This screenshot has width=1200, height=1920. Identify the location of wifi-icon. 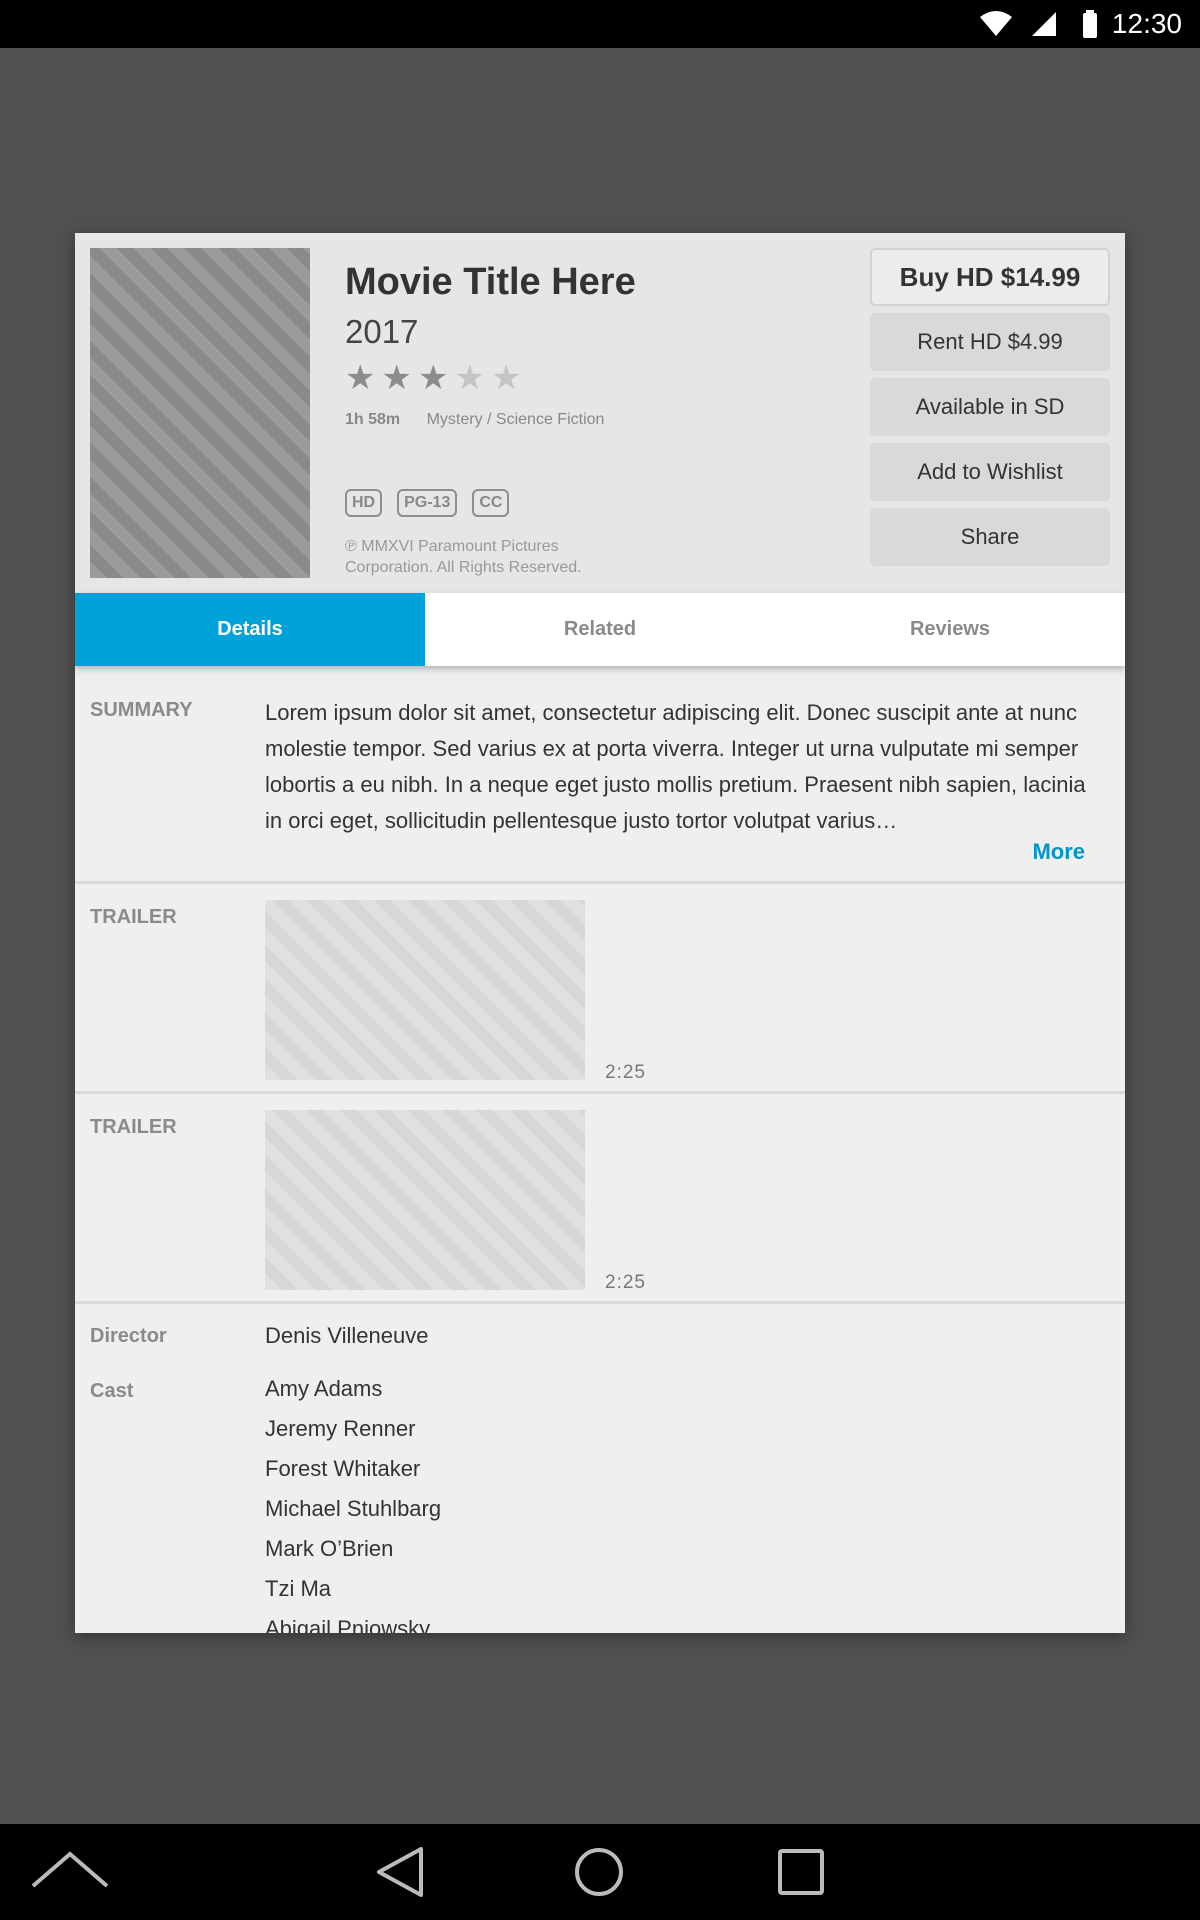
(996, 23).